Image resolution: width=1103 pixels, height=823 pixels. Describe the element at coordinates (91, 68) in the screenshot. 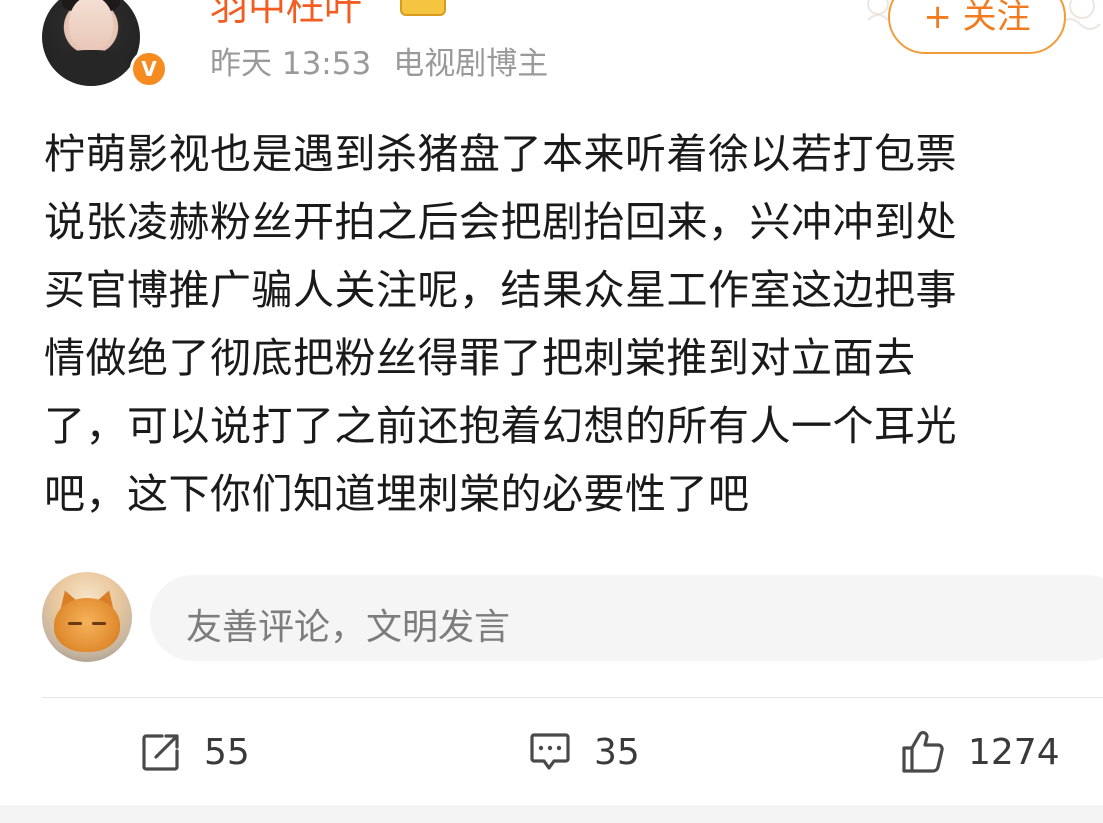

I see `avatar-body` at that location.